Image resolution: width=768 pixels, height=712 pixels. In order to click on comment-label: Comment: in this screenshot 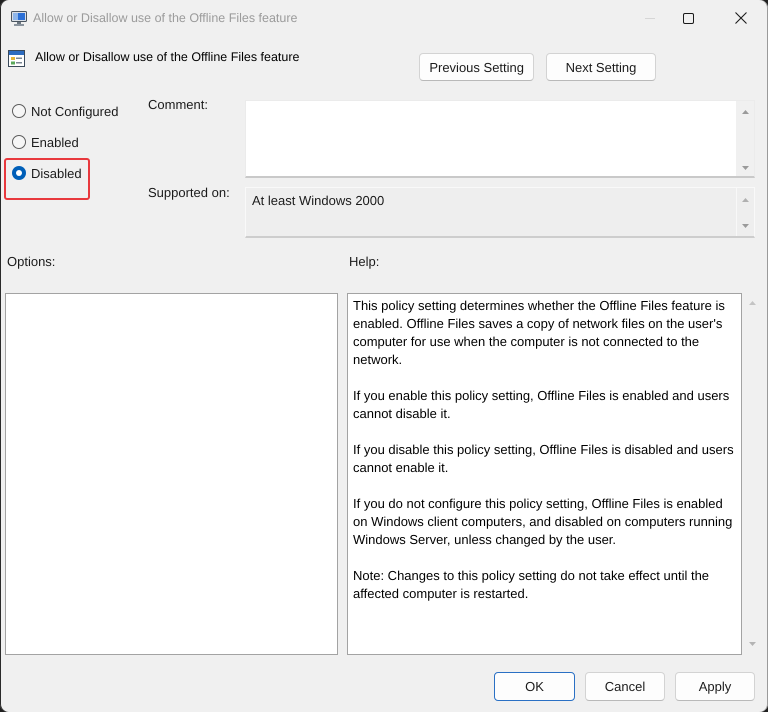, I will do `click(178, 105)`.